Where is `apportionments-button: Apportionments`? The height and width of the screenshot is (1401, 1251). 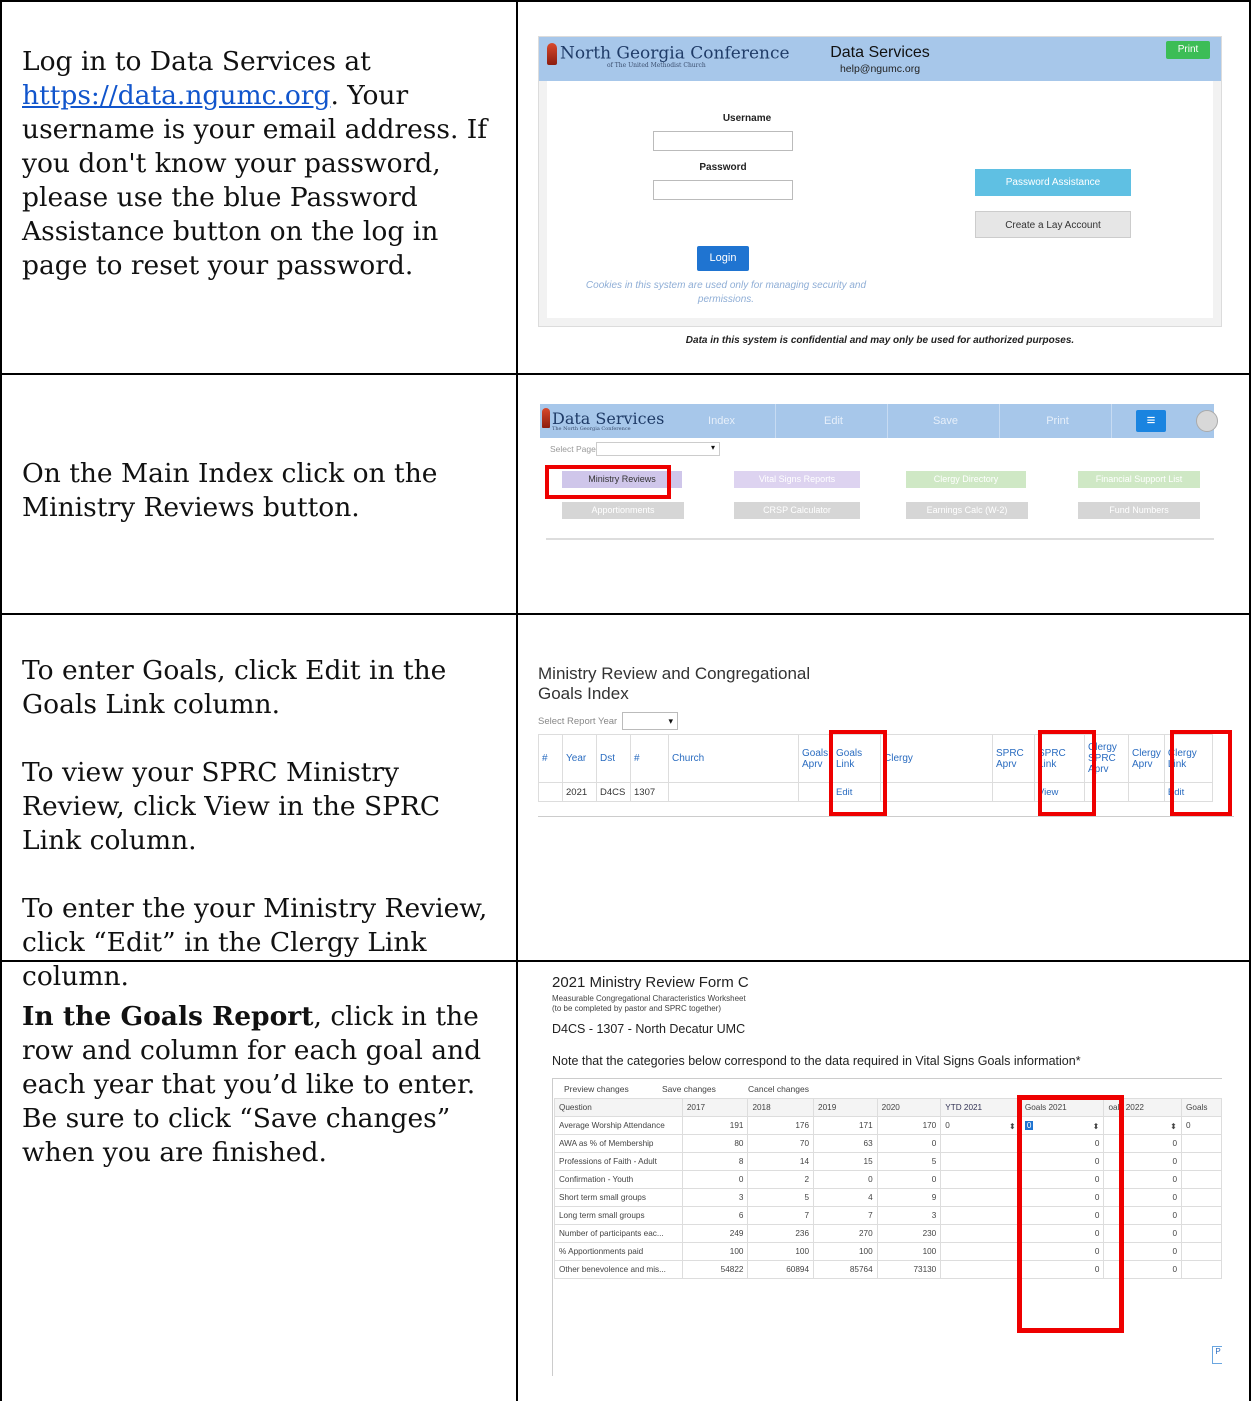 apportionments-button: Apportionments is located at coordinates (623, 510).